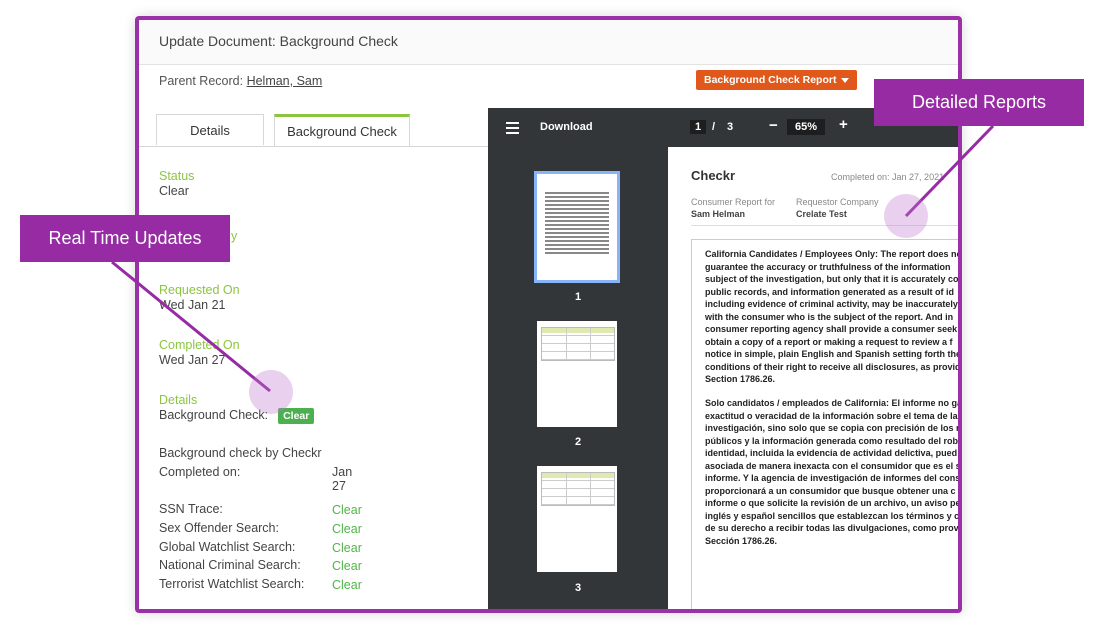  Describe the element at coordinates (125, 238) in the screenshot. I see `callout-real-time-updates: Real Time Updates` at that location.